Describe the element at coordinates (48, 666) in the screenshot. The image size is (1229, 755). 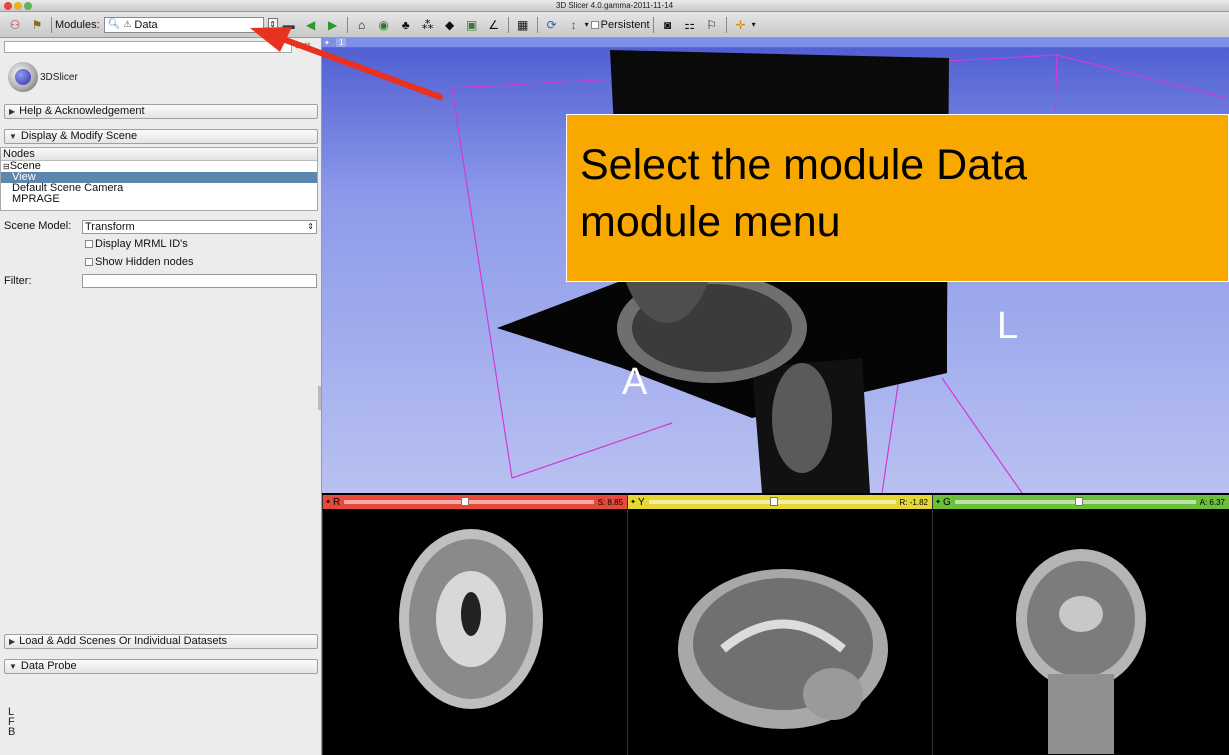
I see `data-probe-section-label: Data Probe` at that location.